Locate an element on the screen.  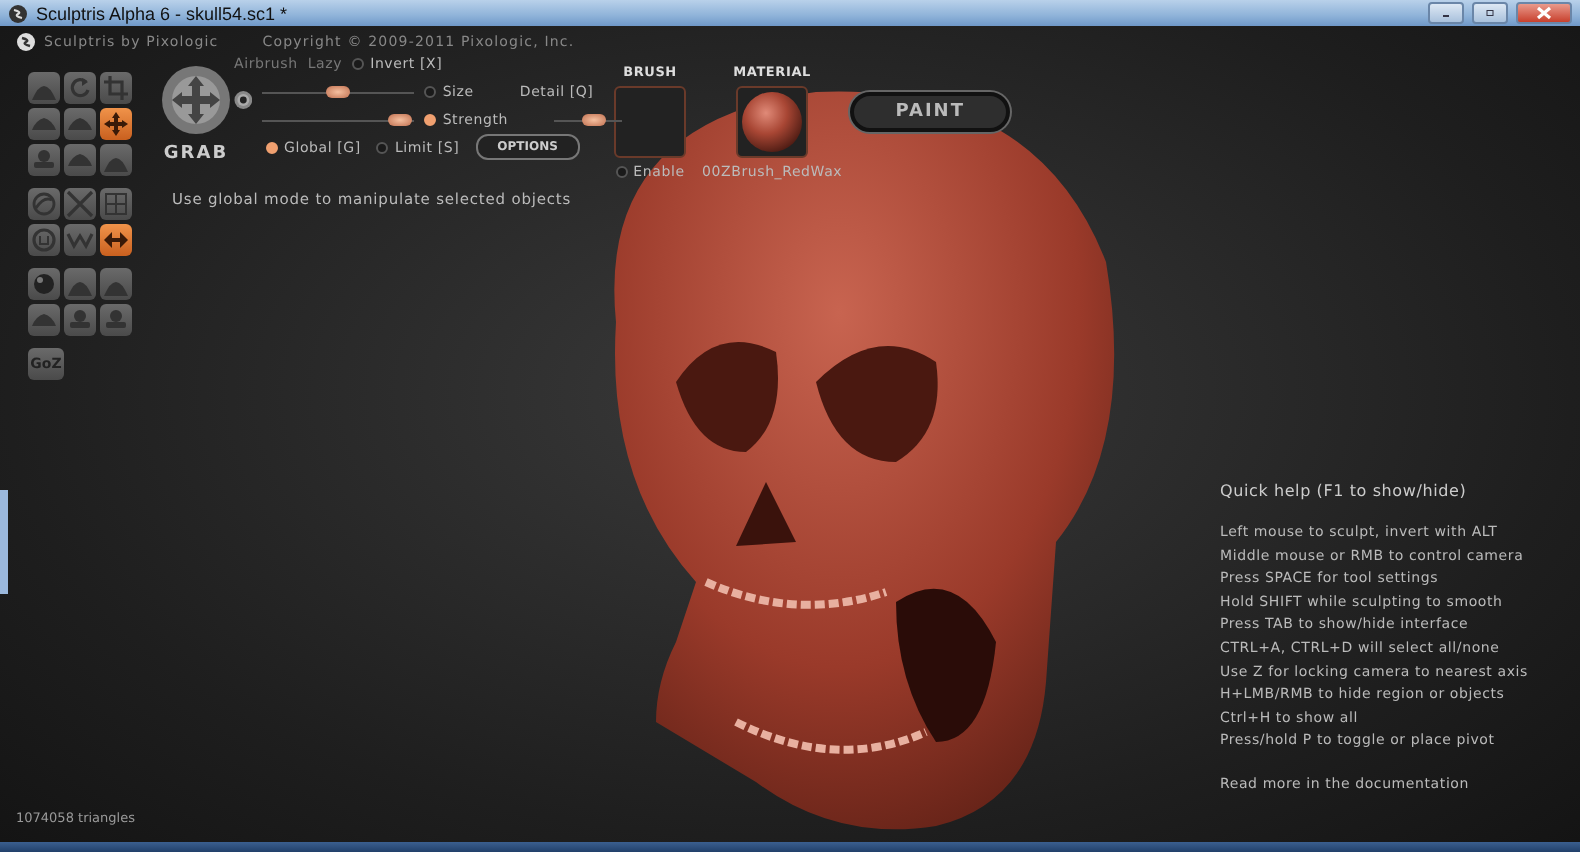
maximize-button is located at coordinates (1490, 13).